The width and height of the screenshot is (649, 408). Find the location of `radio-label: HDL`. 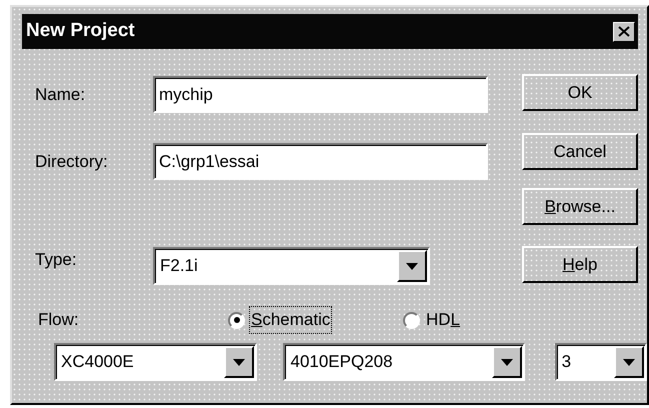

radio-label: HDL is located at coordinates (443, 320).